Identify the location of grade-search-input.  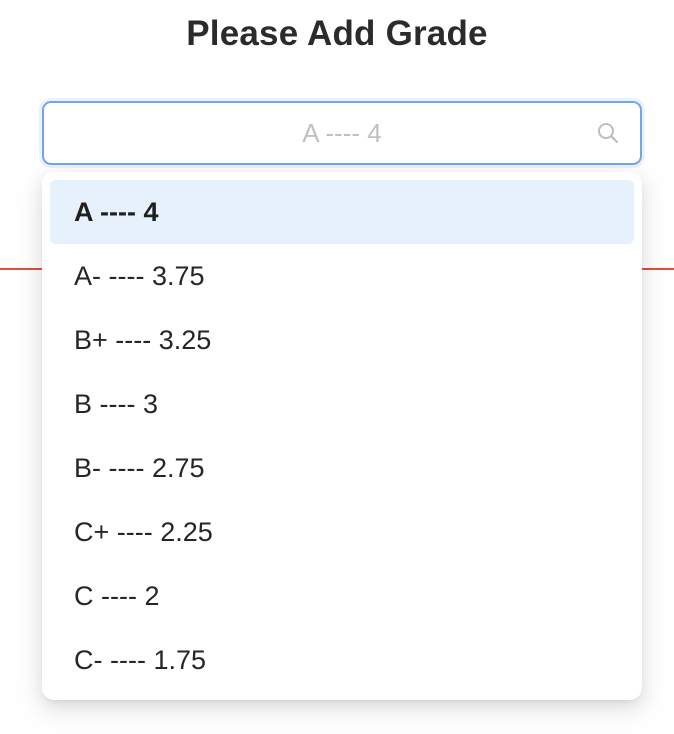
(342, 133).